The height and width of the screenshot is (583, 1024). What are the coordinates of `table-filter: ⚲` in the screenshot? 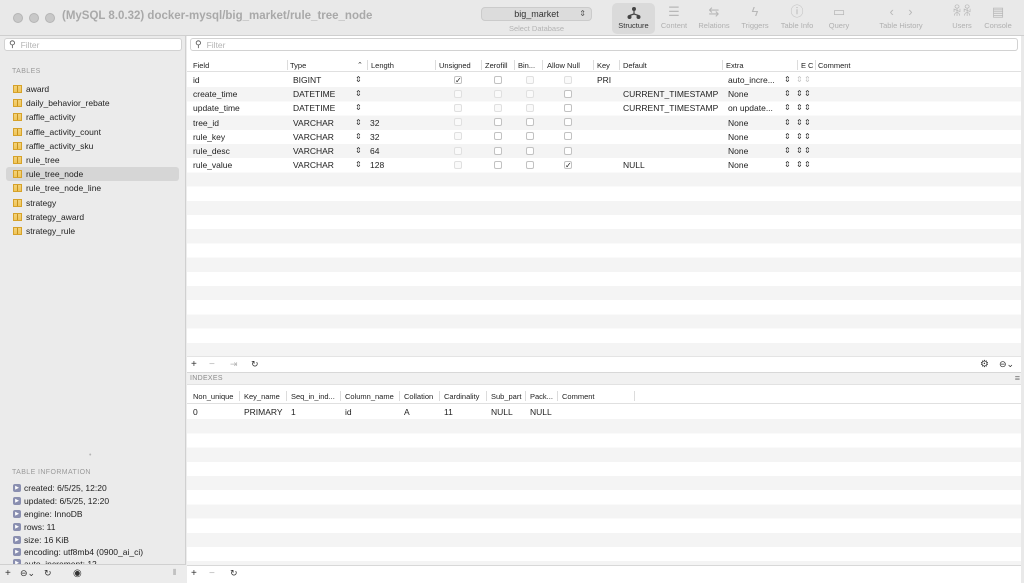 It's located at (93, 44).